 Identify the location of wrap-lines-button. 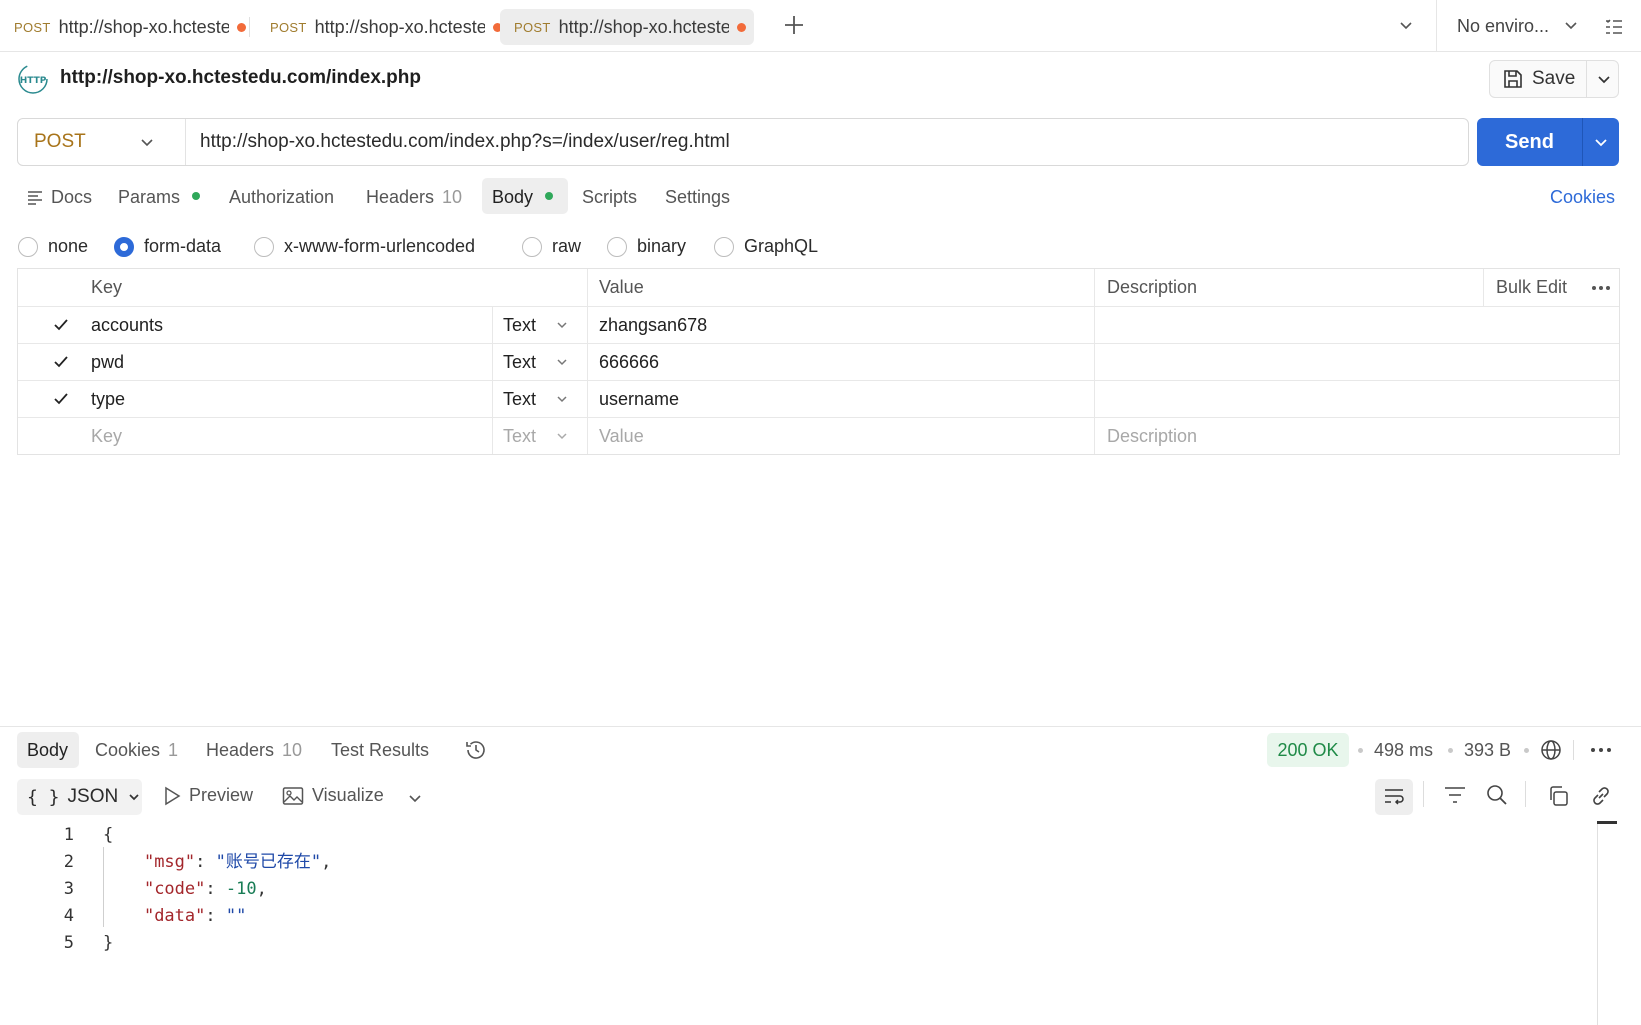
(1394, 797).